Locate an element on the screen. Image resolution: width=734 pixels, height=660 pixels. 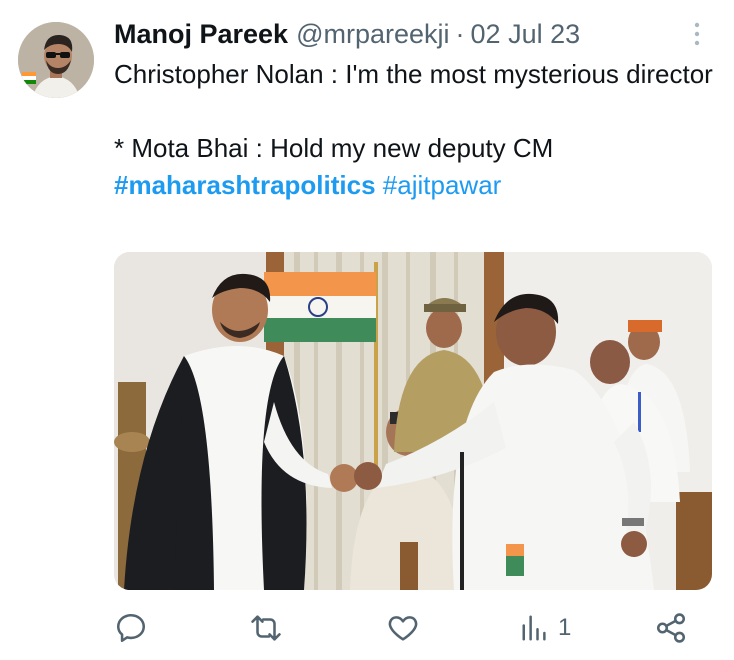
tweet-header: Manoj Pareek @mrpareekji · 02 Jul 23 is located at coordinates (347, 34).